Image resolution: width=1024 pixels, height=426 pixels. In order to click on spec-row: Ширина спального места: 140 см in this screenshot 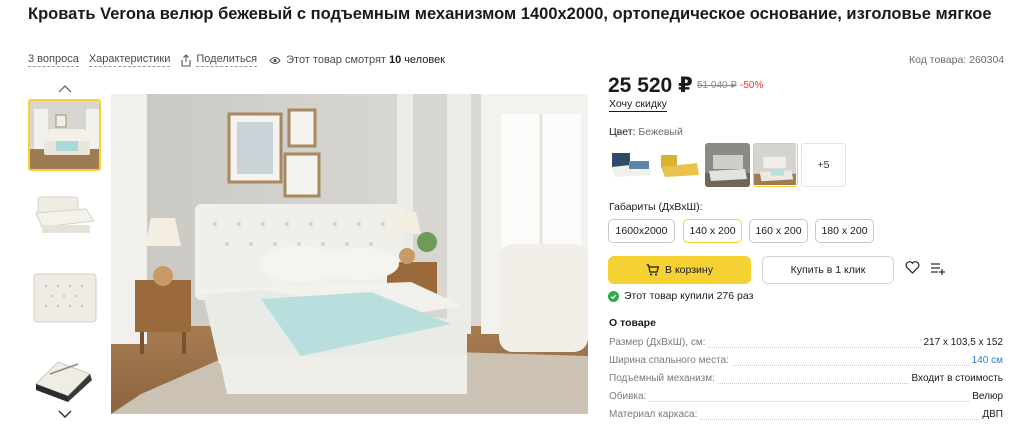, I will do `click(806, 362)`.